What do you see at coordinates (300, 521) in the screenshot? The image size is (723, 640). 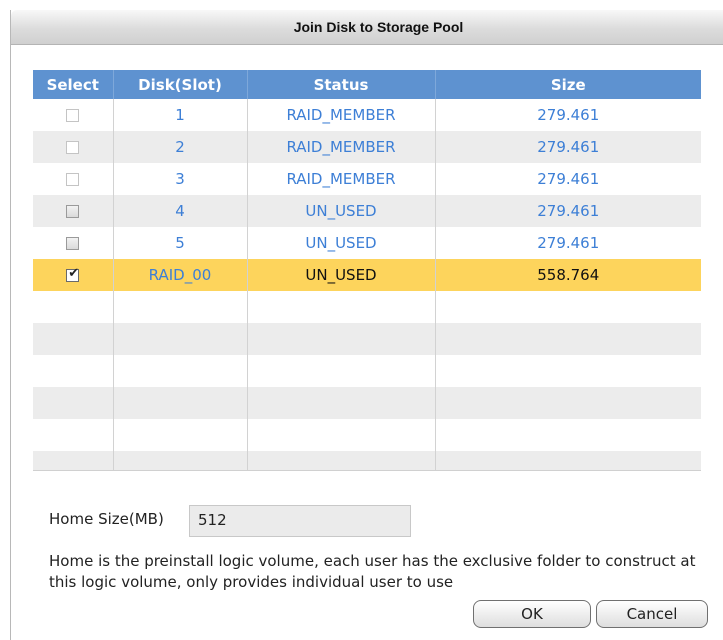 I see `home-size-input: 512` at bounding box center [300, 521].